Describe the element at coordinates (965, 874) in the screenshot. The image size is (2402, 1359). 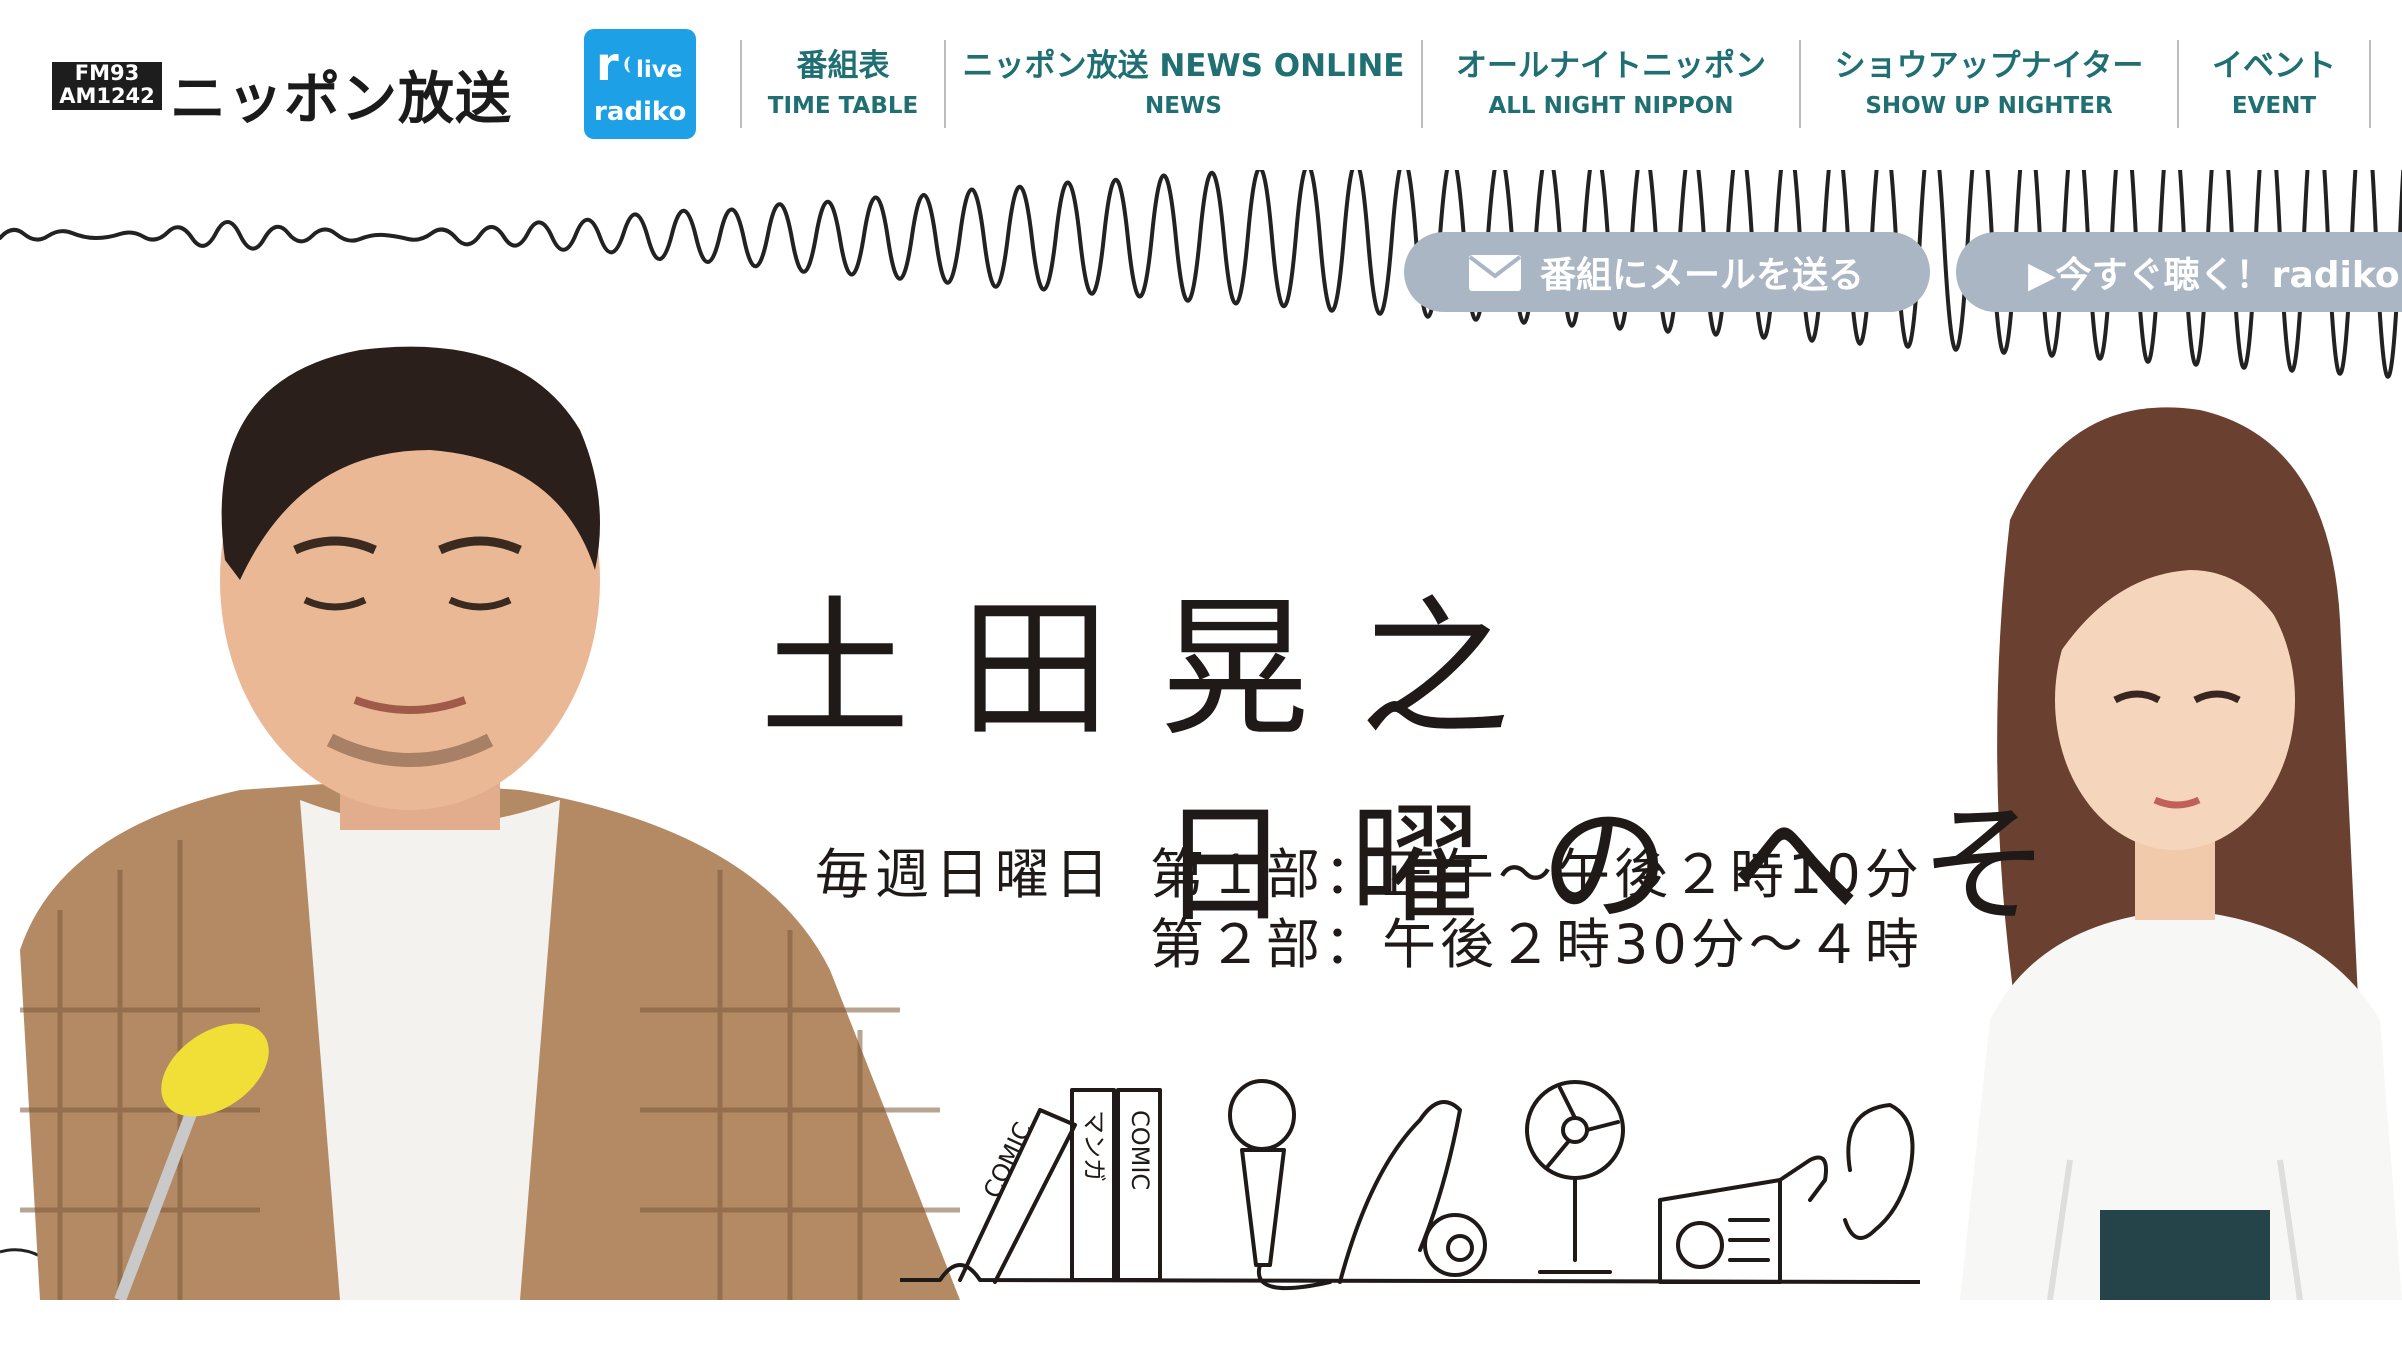
I see `broadcast-day: 毎週日曜日` at that location.